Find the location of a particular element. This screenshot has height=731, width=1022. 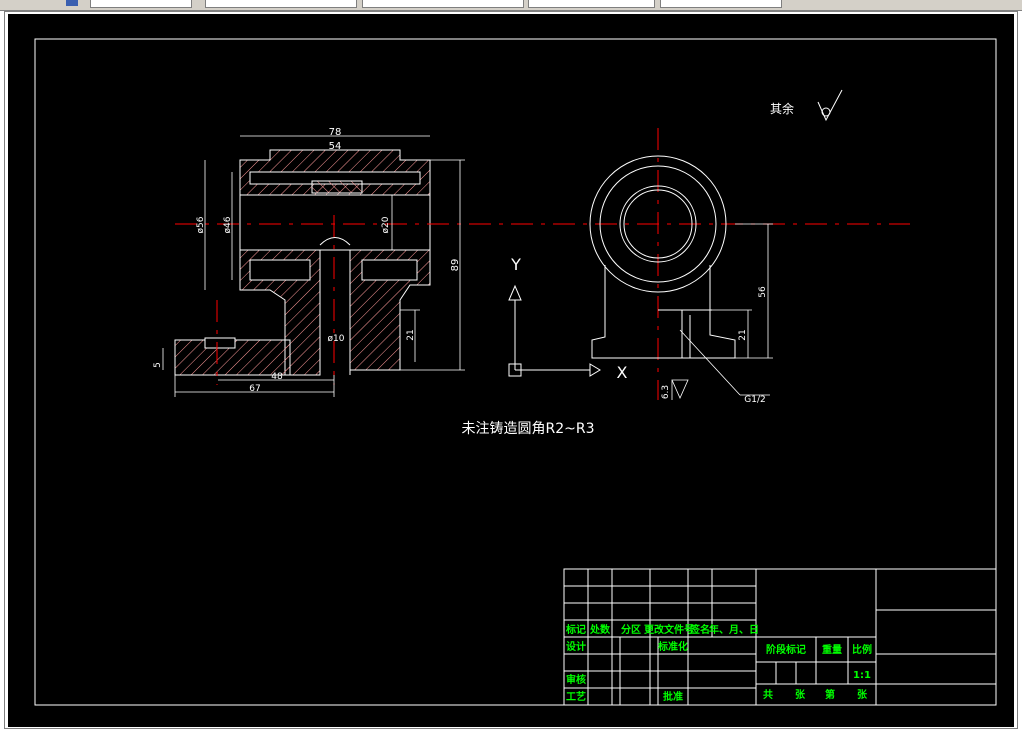

axis-y-label: Y is located at coordinates (515, 264).